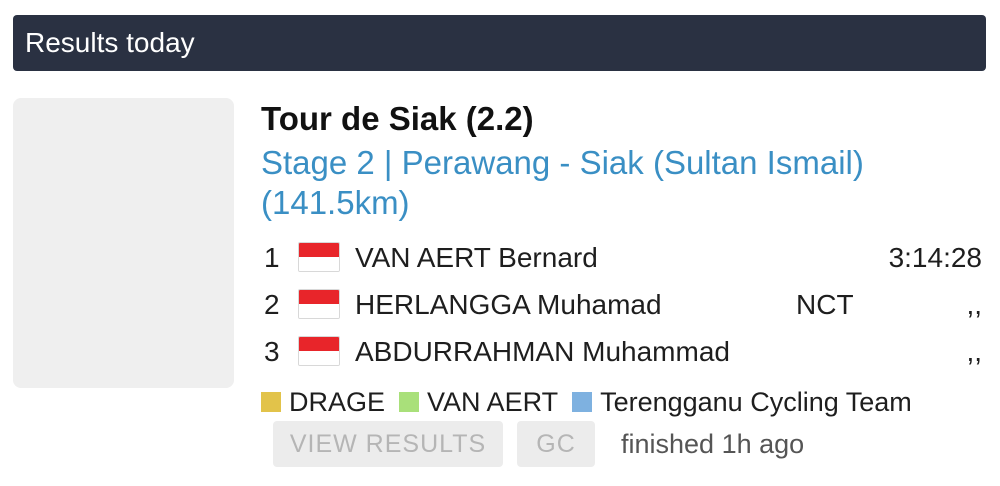 This screenshot has width=1000, height=486. I want to click on rider-name: ABDURRAHMAN Muhammad, so click(542, 352).